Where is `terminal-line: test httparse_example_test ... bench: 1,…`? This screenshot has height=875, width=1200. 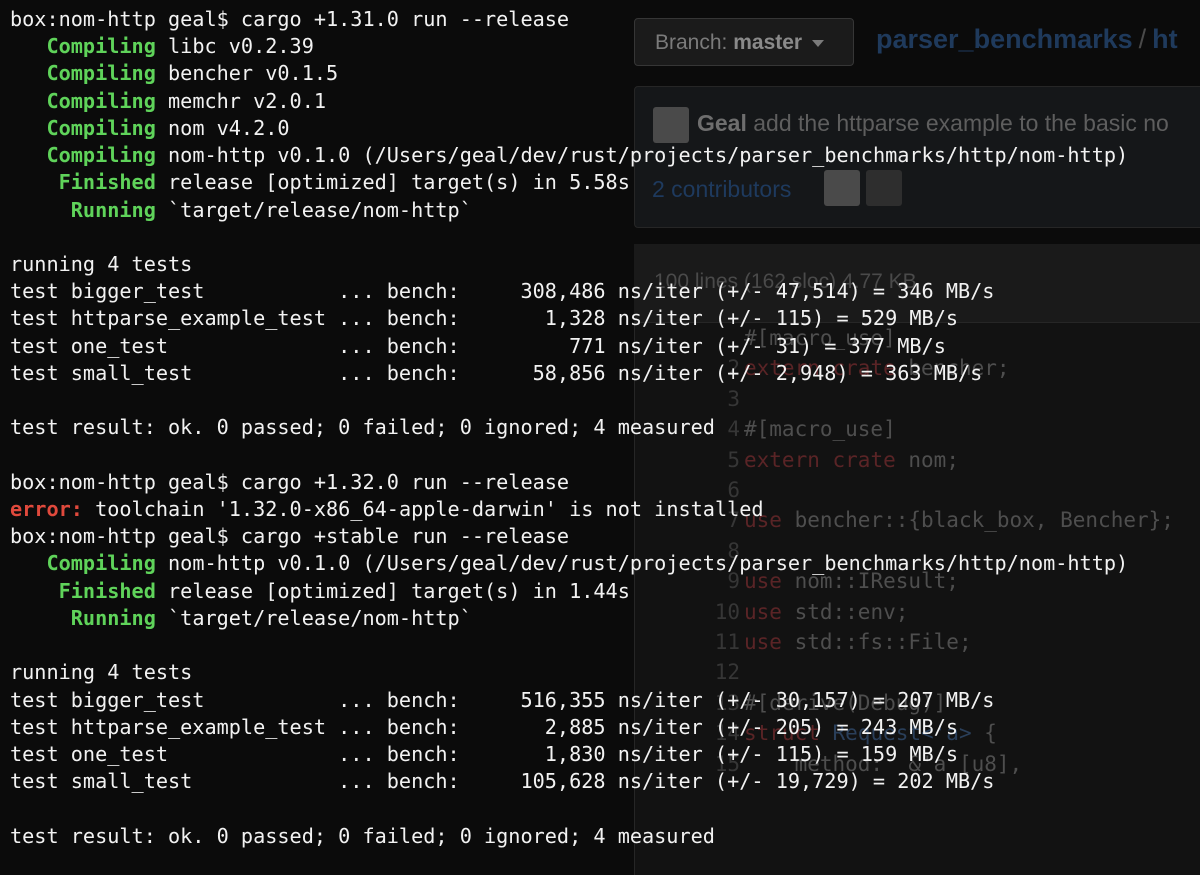 terminal-line: test httparse_example_test ... bench: 1,… is located at coordinates (484, 318).